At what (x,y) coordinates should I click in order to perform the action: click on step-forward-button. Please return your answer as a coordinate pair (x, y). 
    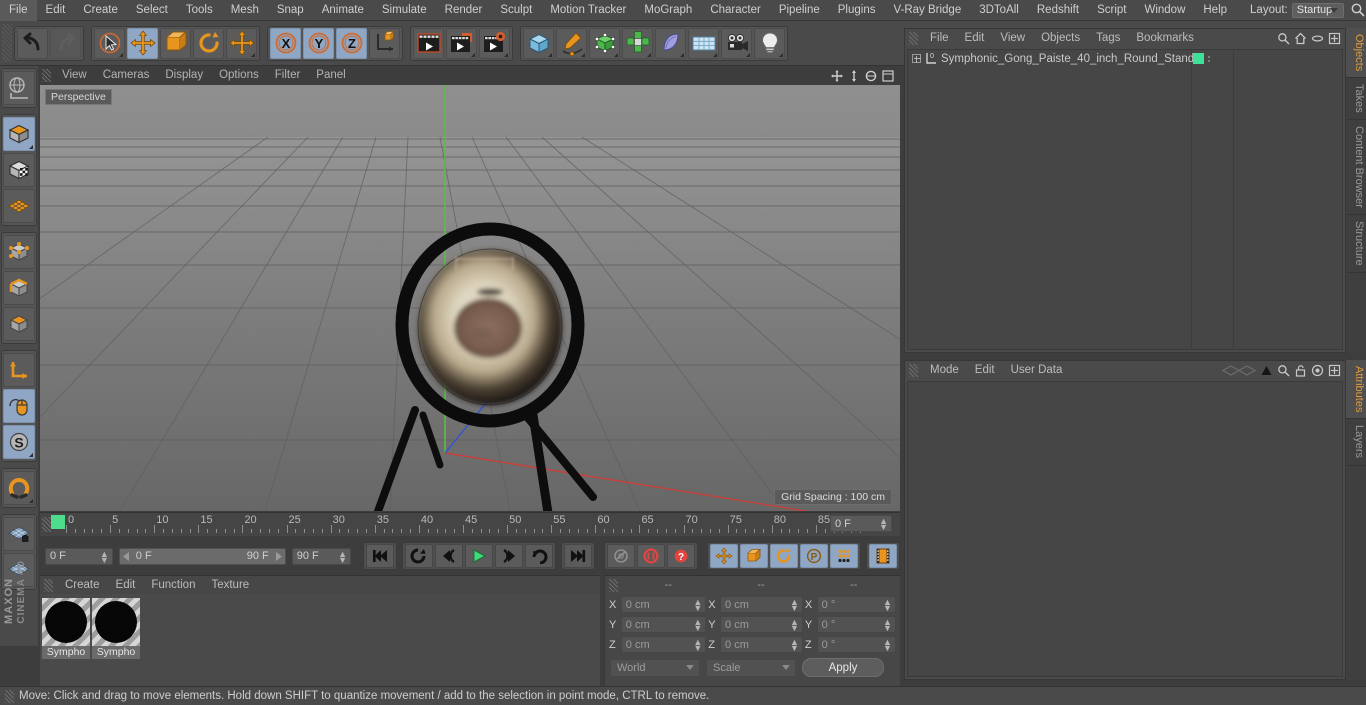
    Looking at the image, I should click on (509, 556).